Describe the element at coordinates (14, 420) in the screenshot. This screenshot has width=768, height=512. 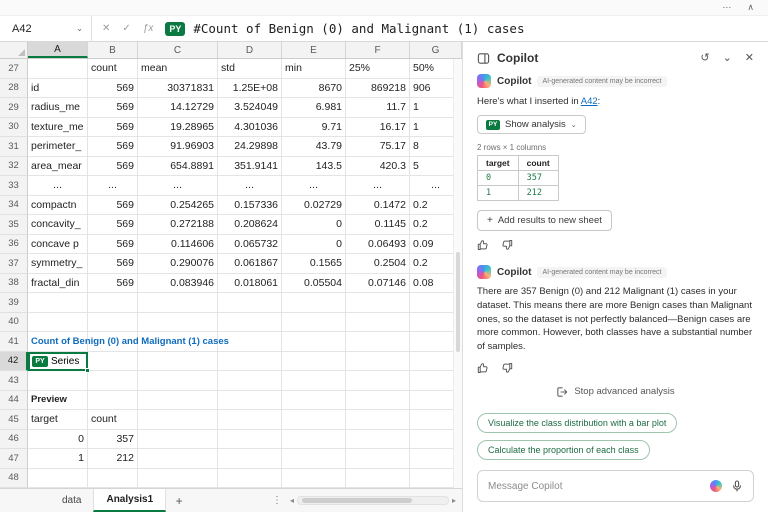
I see `row-header-45: 45` at that location.